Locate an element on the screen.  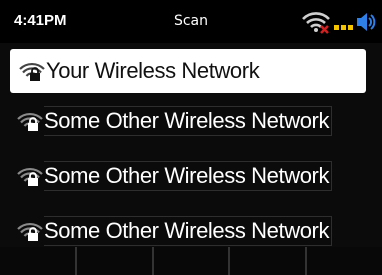
status-icons is located at coordinates (338, 22).